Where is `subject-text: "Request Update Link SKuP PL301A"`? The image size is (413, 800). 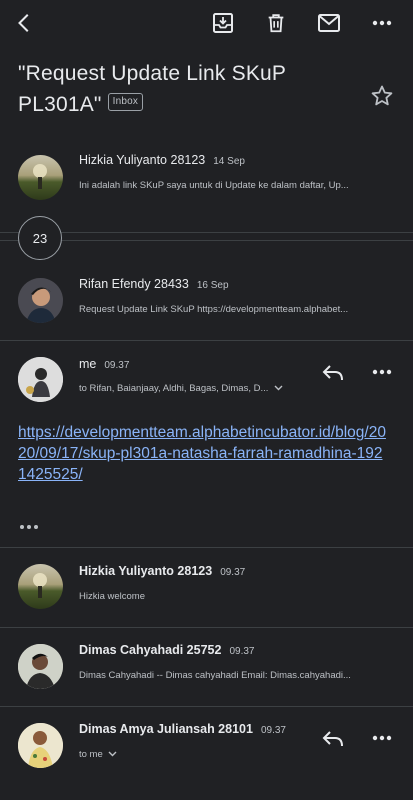
subject-text: "Request Update Link SKuP PL301A" is located at coordinates (152, 89).